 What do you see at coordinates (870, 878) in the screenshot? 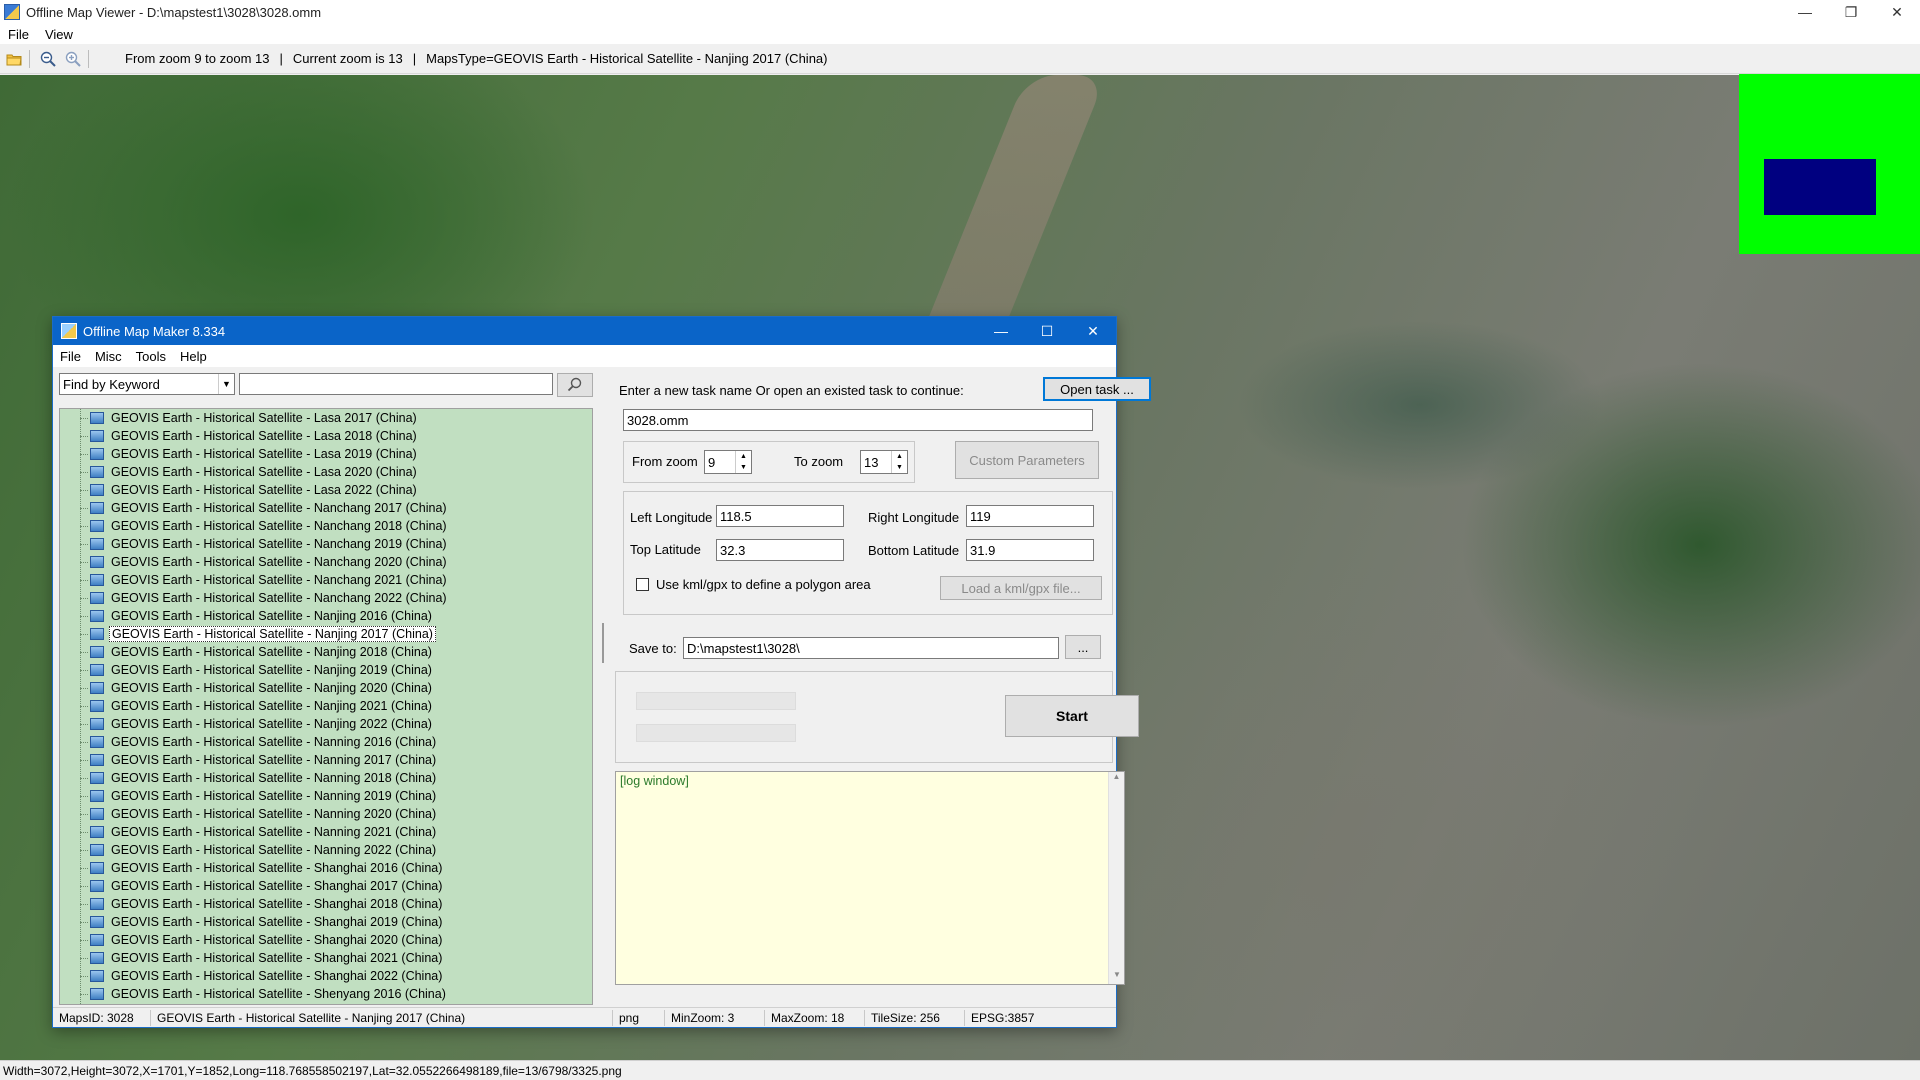
I see `log-window: [log window] ▲ ▼` at bounding box center [870, 878].